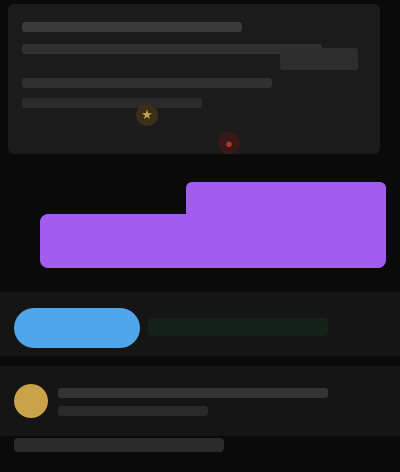  What do you see at coordinates (229, 143) in the screenshot?
I see `record-icon: ●` at bounding box center [229, 143].